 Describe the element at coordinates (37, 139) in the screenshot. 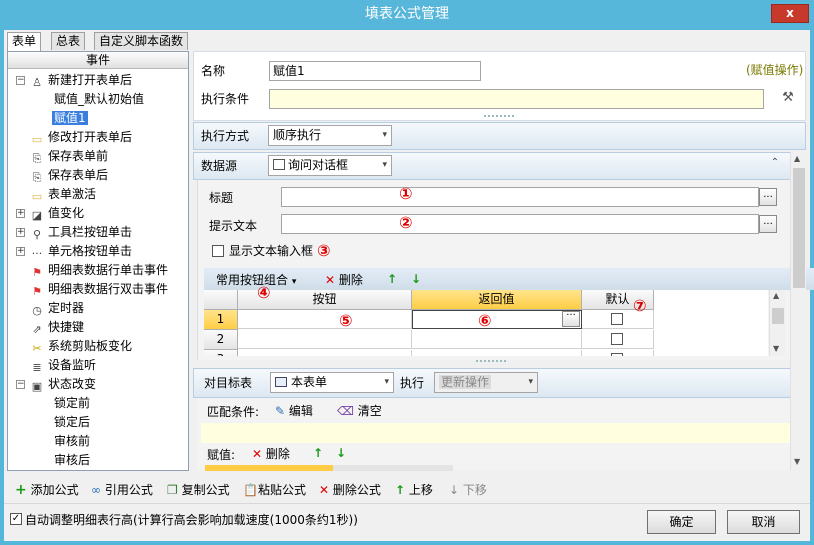

I see `folder-icon: ▭` at that location.